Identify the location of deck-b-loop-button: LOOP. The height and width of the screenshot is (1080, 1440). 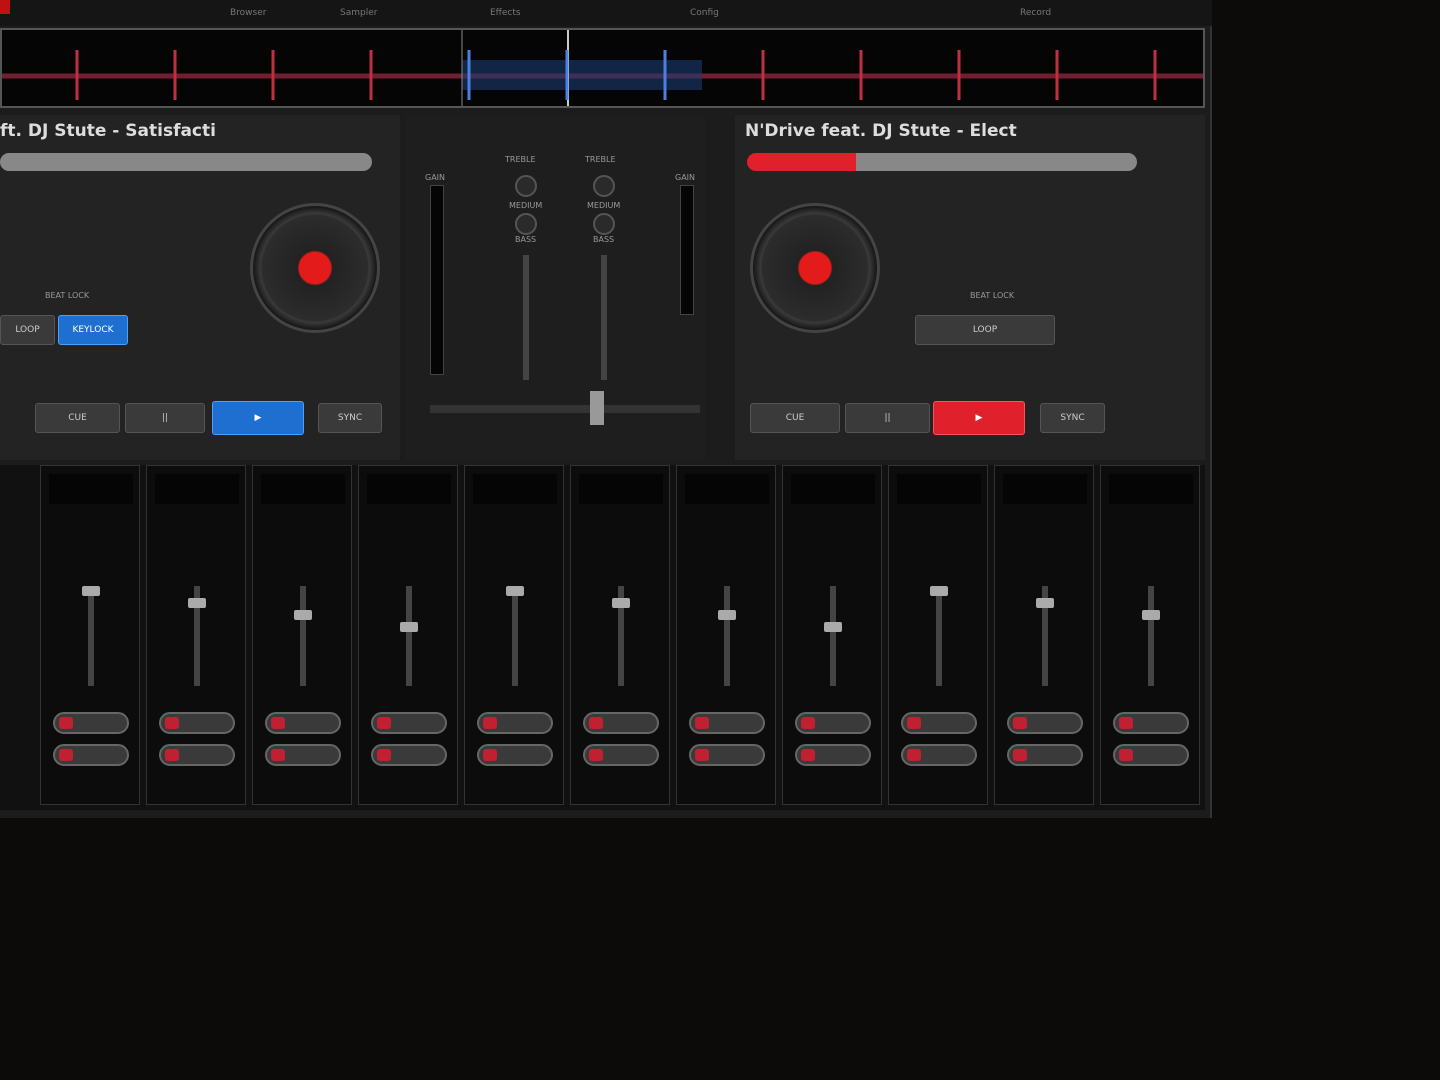
(985, 330).